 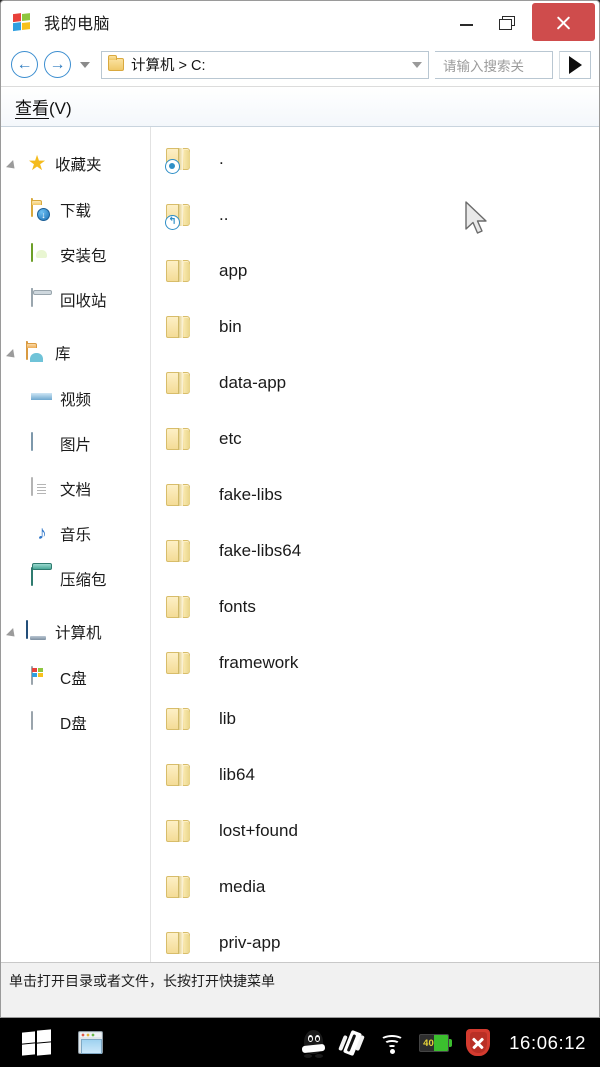 What do you see at coordinates (43, 106) in the screenshot?
I see `menu-item-view: 查看(V)` at bounding box center [43, 106].